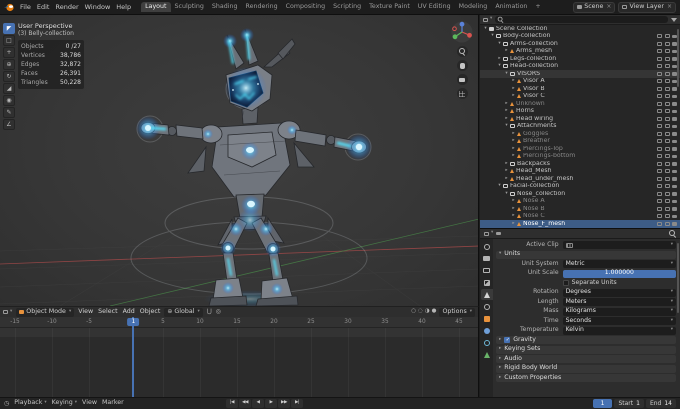  Describe the element at coordinates (581, 19) in the screenshot. I see `outliner-search-input` at that location.